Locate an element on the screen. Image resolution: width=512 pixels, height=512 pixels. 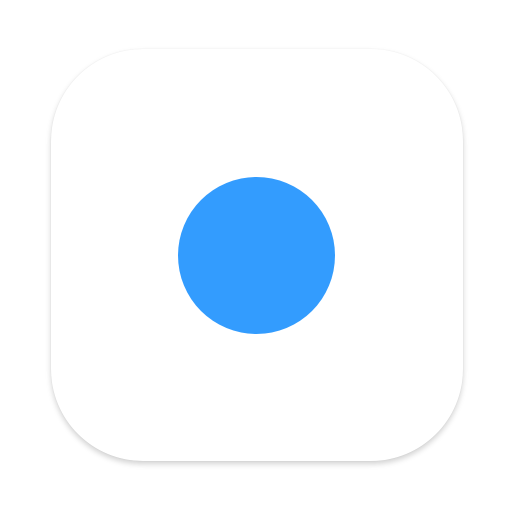
blue-dot-icon is located at coordinates (256, 255).